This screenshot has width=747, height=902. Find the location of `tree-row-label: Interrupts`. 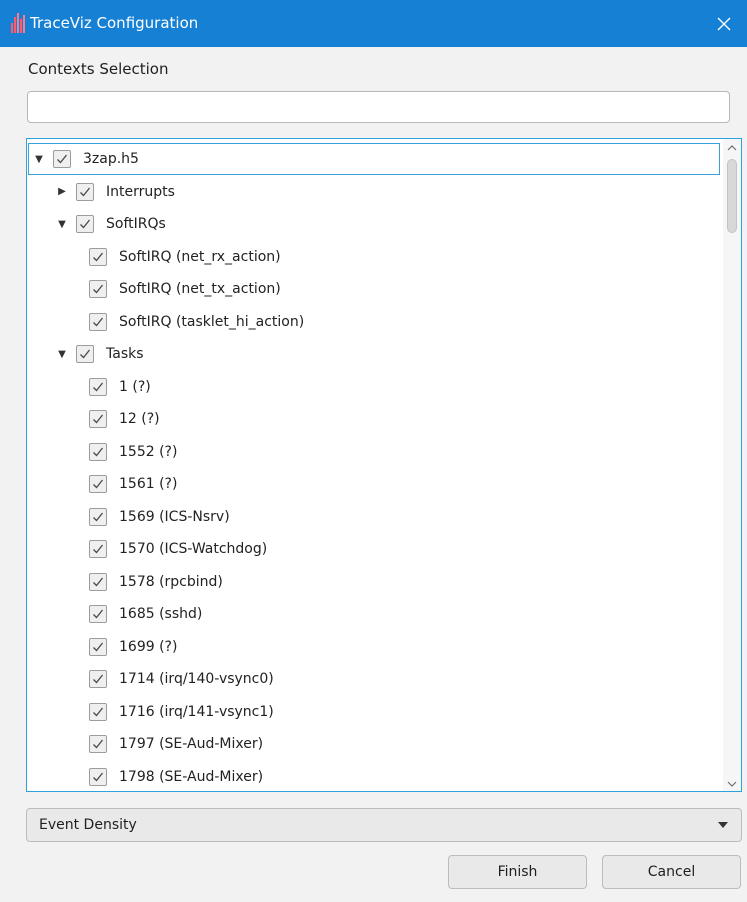

tree-row-label: Interrupts is located at coordinates (140, 191).